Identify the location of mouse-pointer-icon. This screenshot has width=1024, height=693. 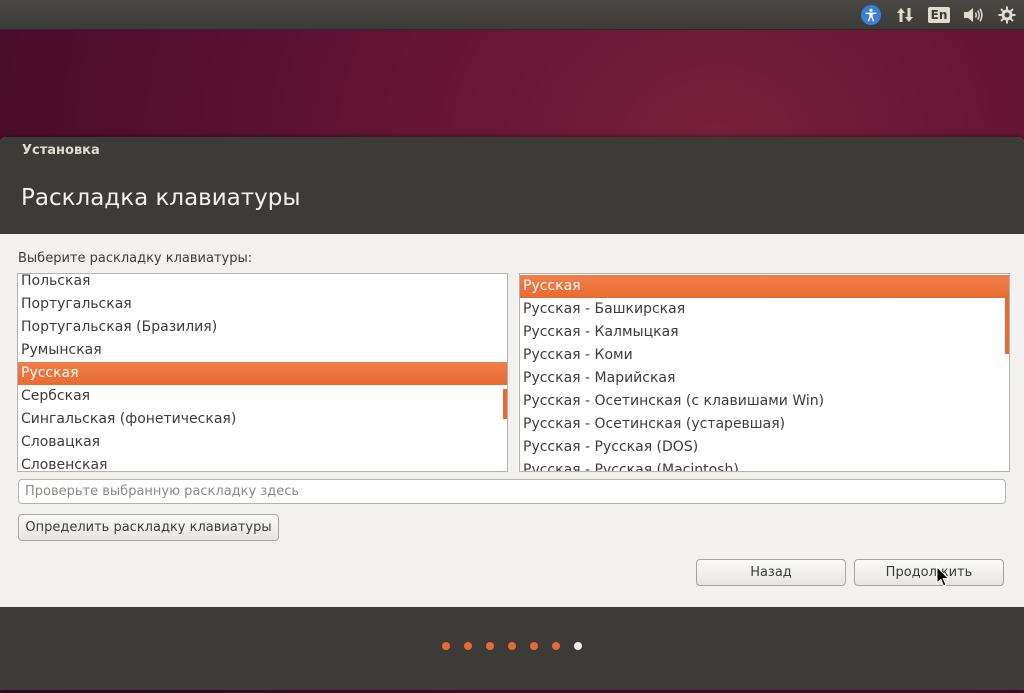
(943, 576).